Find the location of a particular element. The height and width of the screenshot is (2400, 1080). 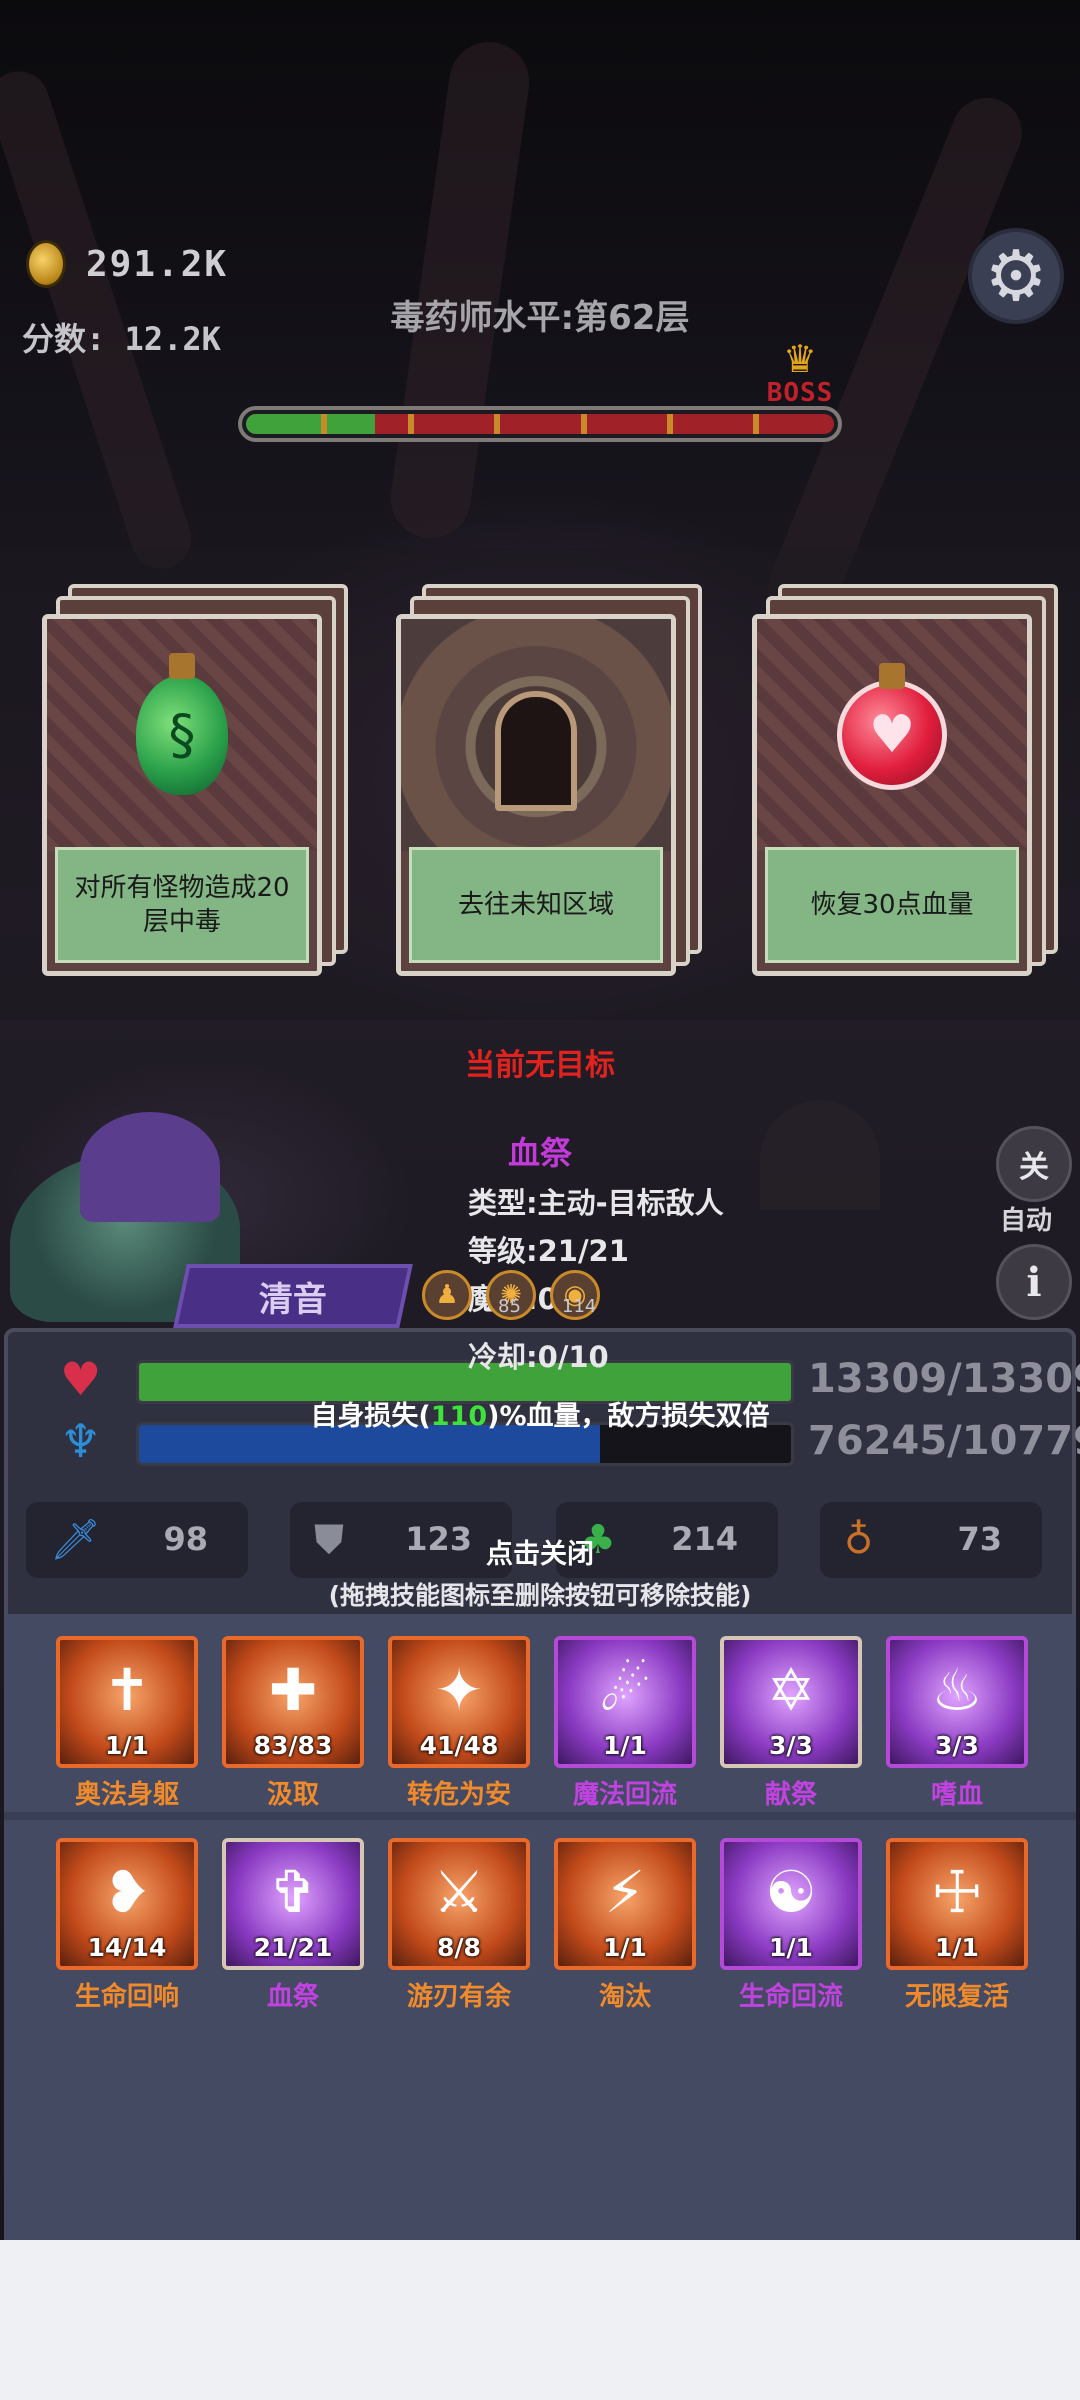

skill-drain: ✚ 83/83 汲取 is located at coordinates (293, 1723).